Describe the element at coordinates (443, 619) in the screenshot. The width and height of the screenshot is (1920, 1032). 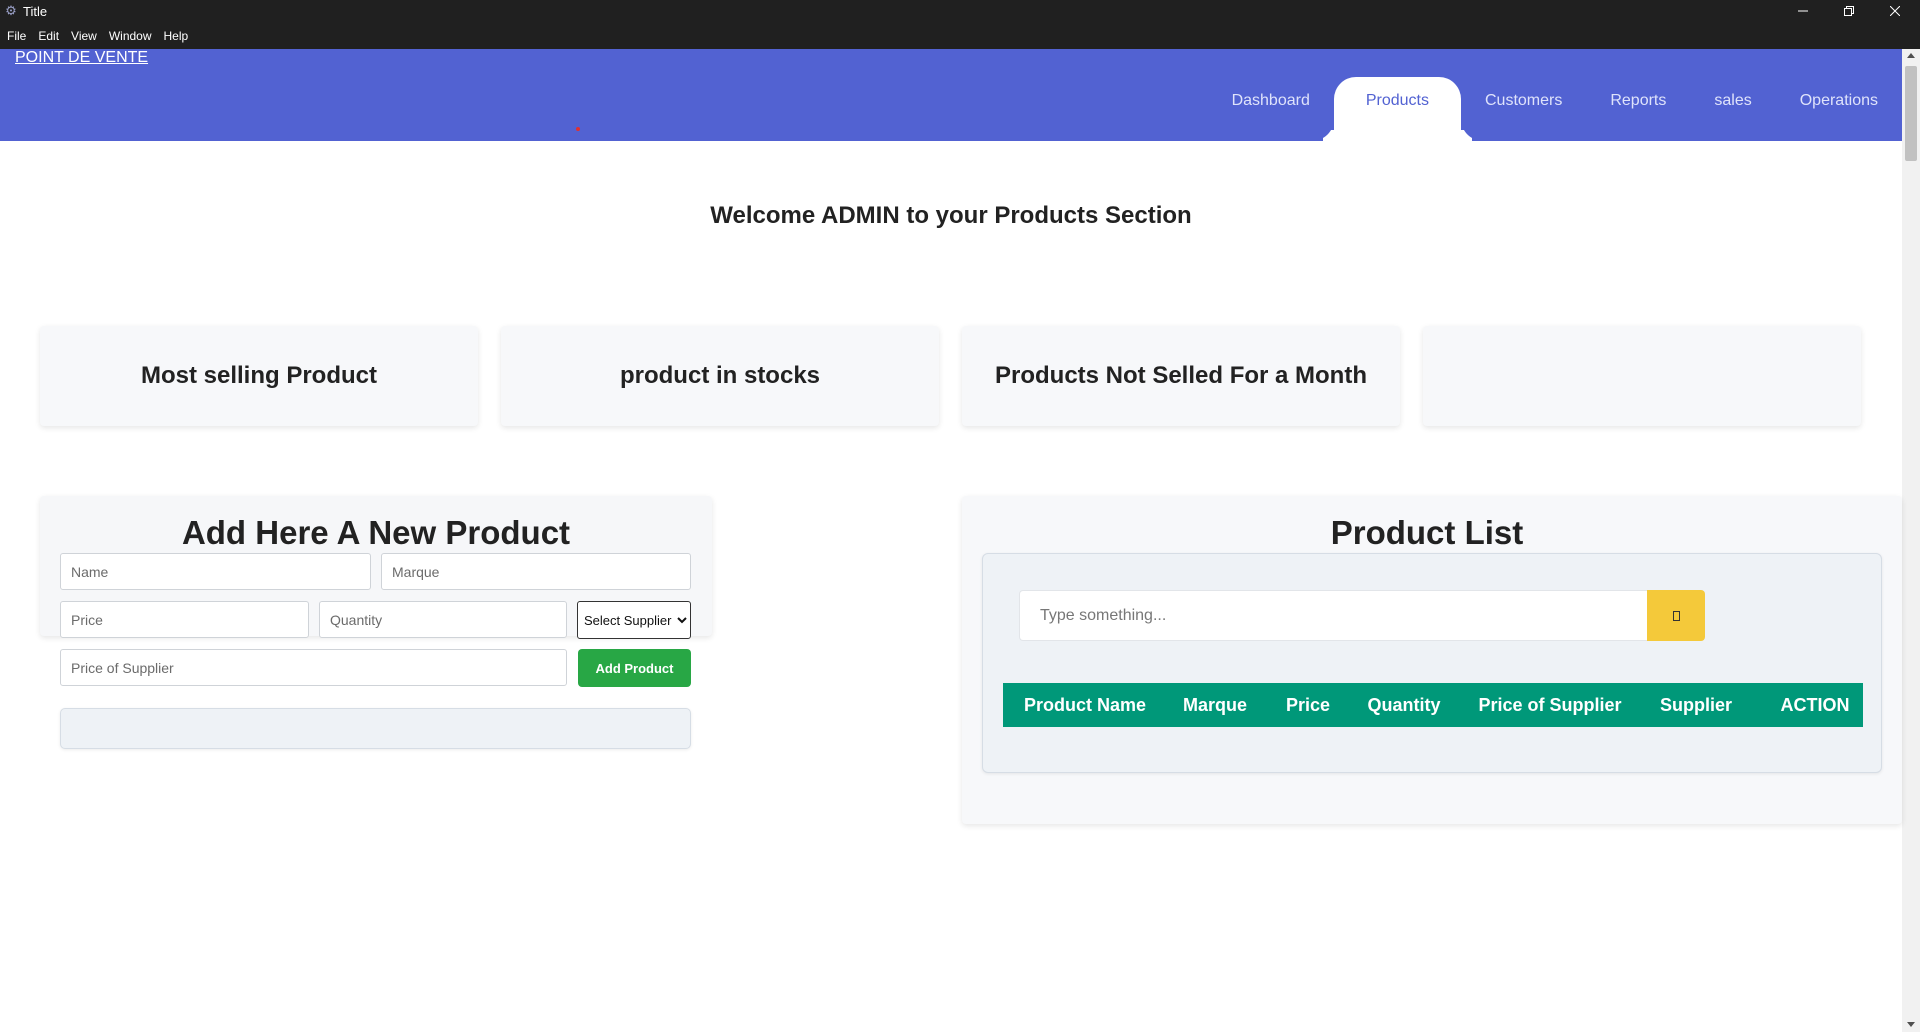
I see `quantity-input` at that location.